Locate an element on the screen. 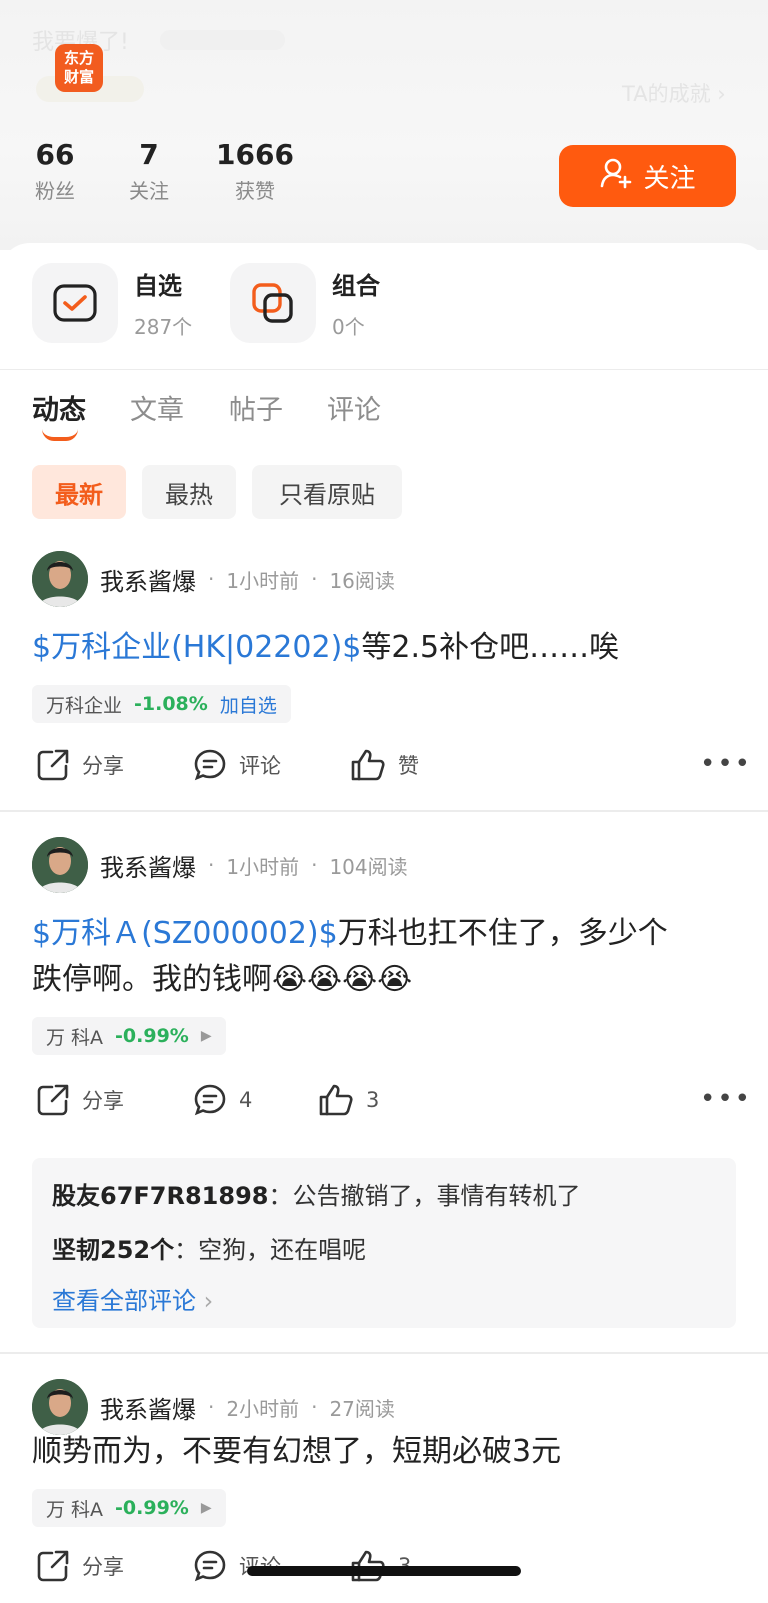 This screenshot has width=768, height=1603. stat-fans: 66 粉丝 is located at coordinates (55, 171).